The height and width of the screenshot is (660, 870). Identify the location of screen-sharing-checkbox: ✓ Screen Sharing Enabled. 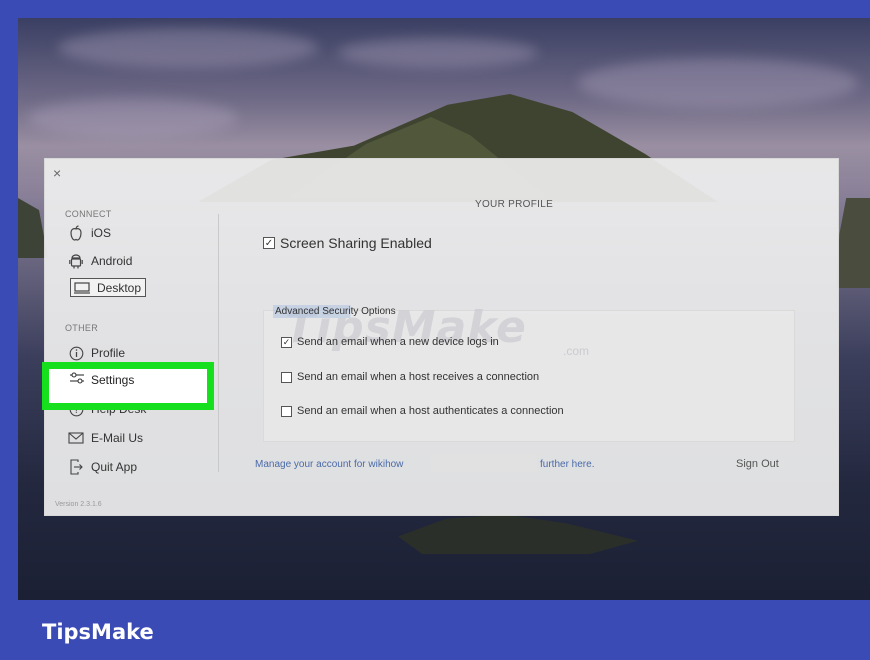
(347, 243).